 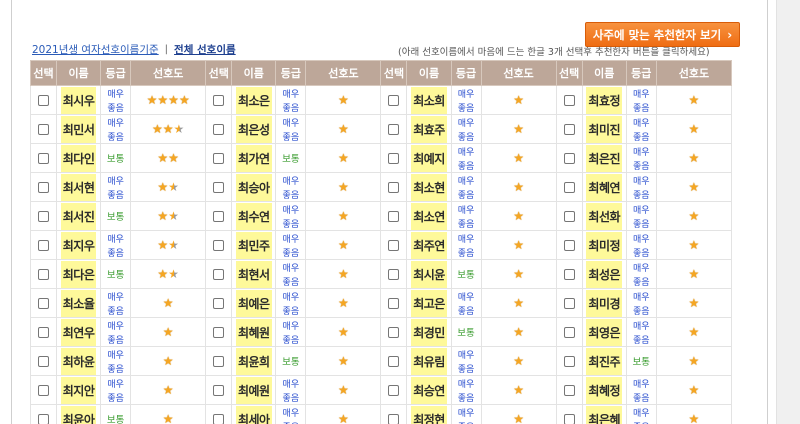 I want to click on name-label: 최수연, so click(x=253, y=216).